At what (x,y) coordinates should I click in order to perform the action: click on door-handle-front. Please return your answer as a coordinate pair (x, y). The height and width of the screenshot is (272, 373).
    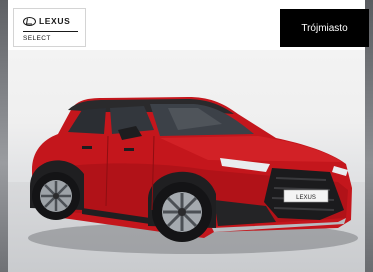
    Looking at the image, I should click on (129, 149).